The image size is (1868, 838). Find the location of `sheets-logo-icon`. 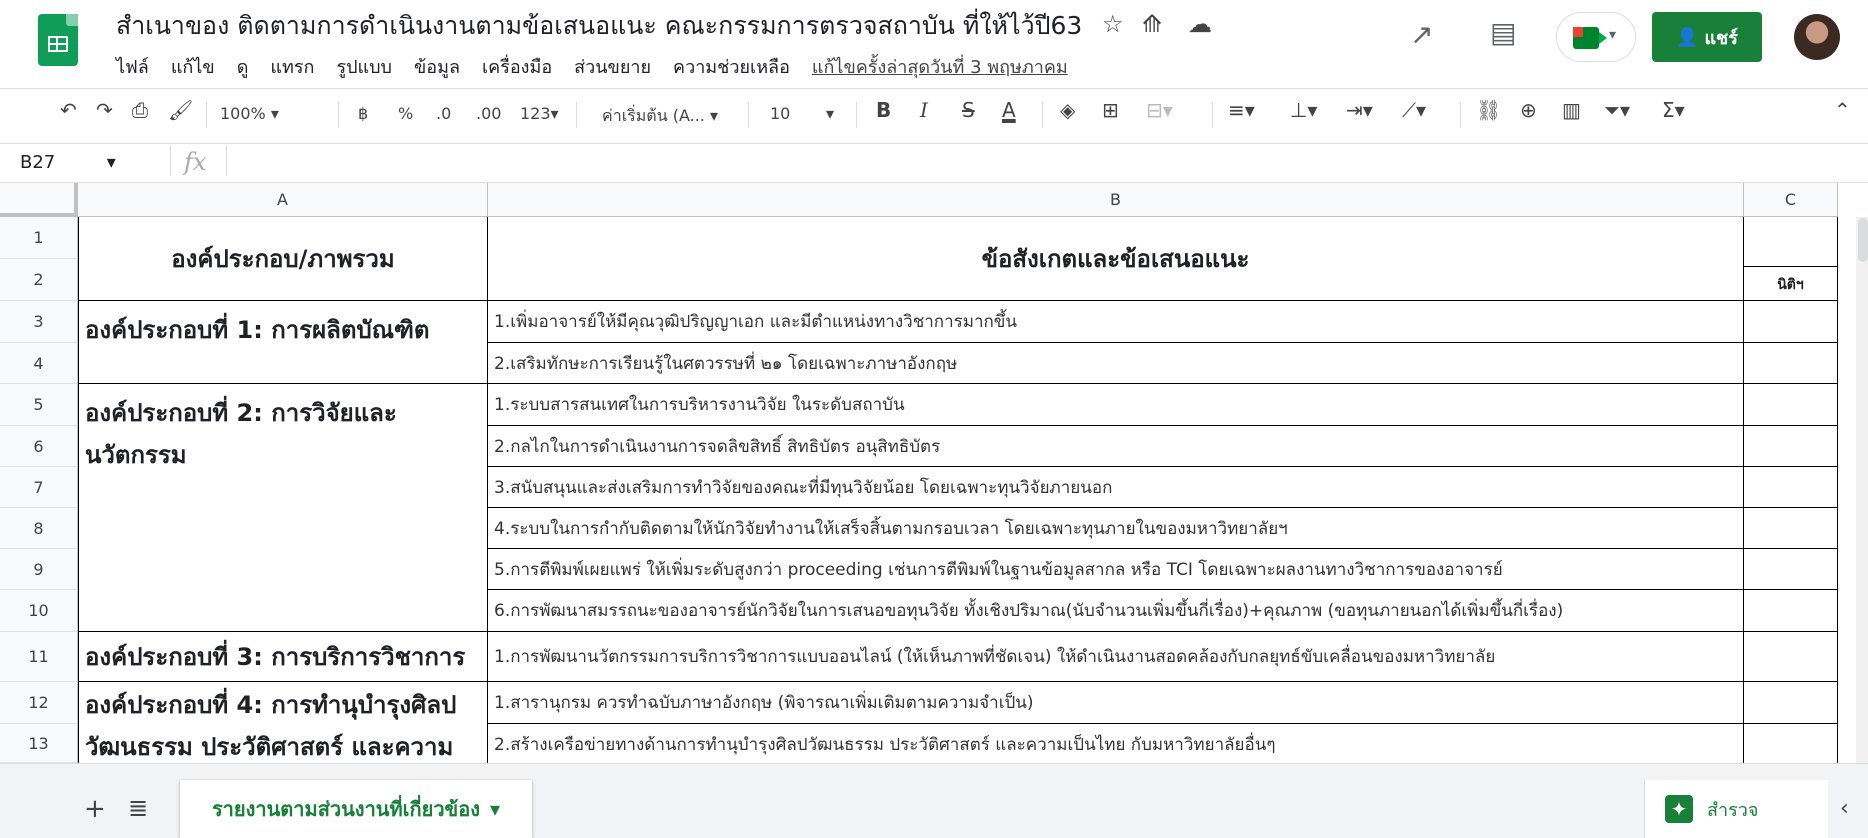

sheets-logo-icon is located at coordinates (58, 40).